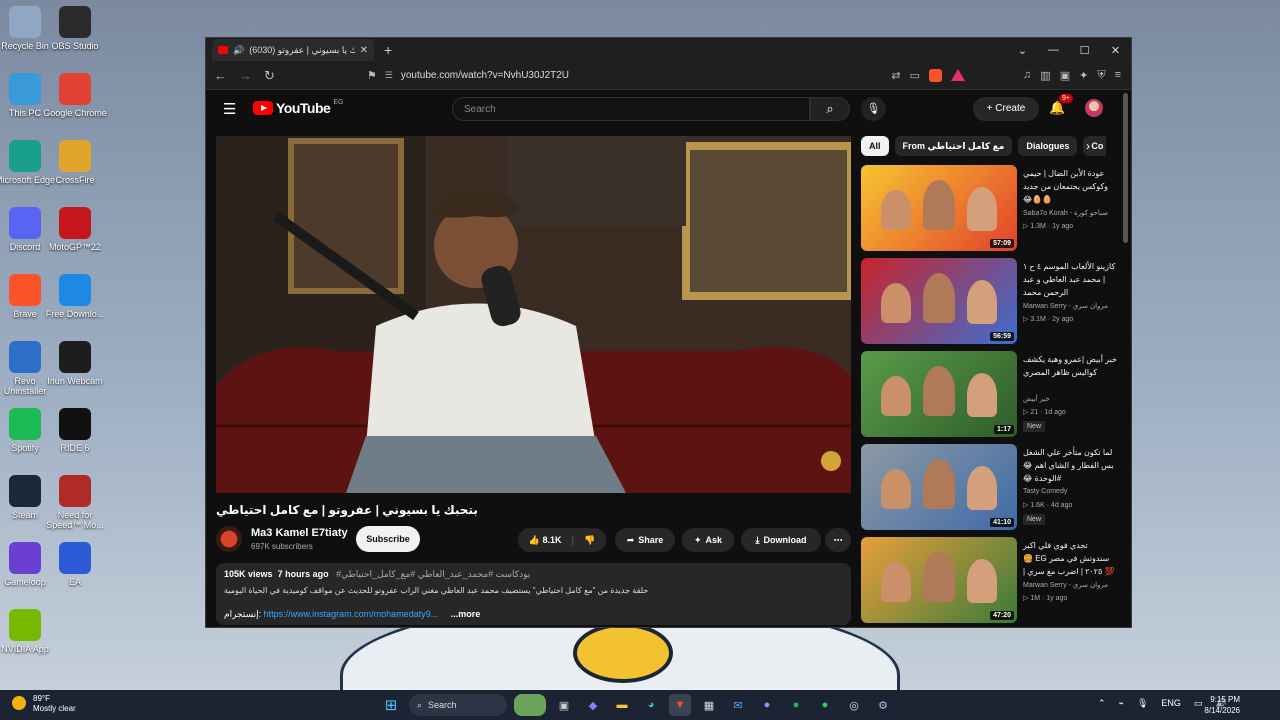  I want to click on close-tab-icon: ✕, so click(364, 50).